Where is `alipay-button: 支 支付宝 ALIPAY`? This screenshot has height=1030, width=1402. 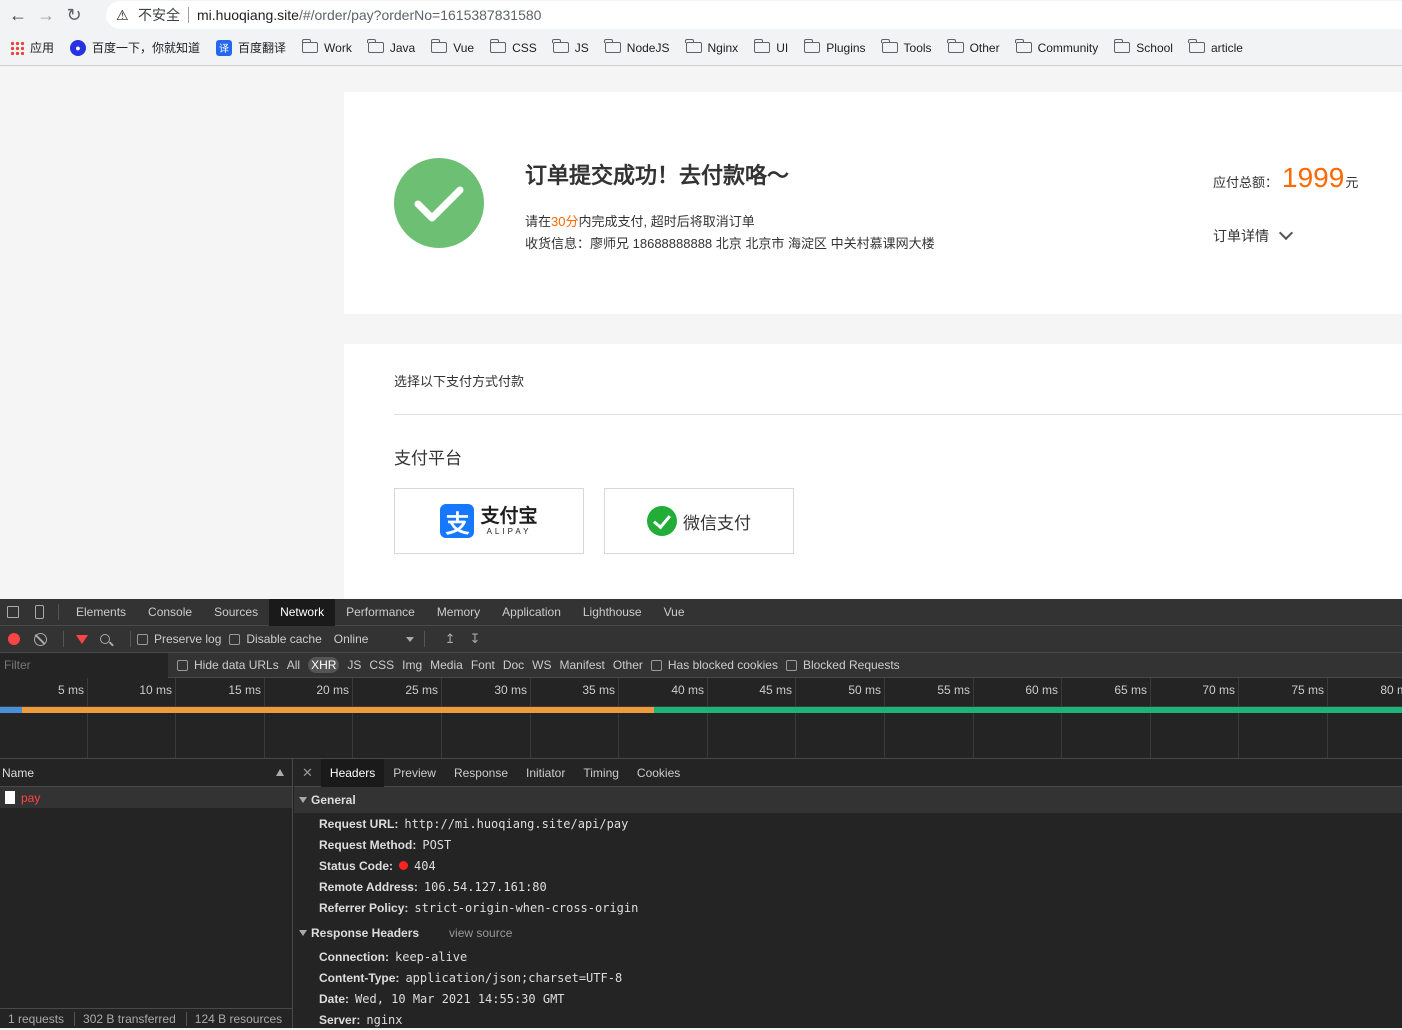
alipay-button: 支 支付宝 ALIPAY is located at coordinates (489, 521).